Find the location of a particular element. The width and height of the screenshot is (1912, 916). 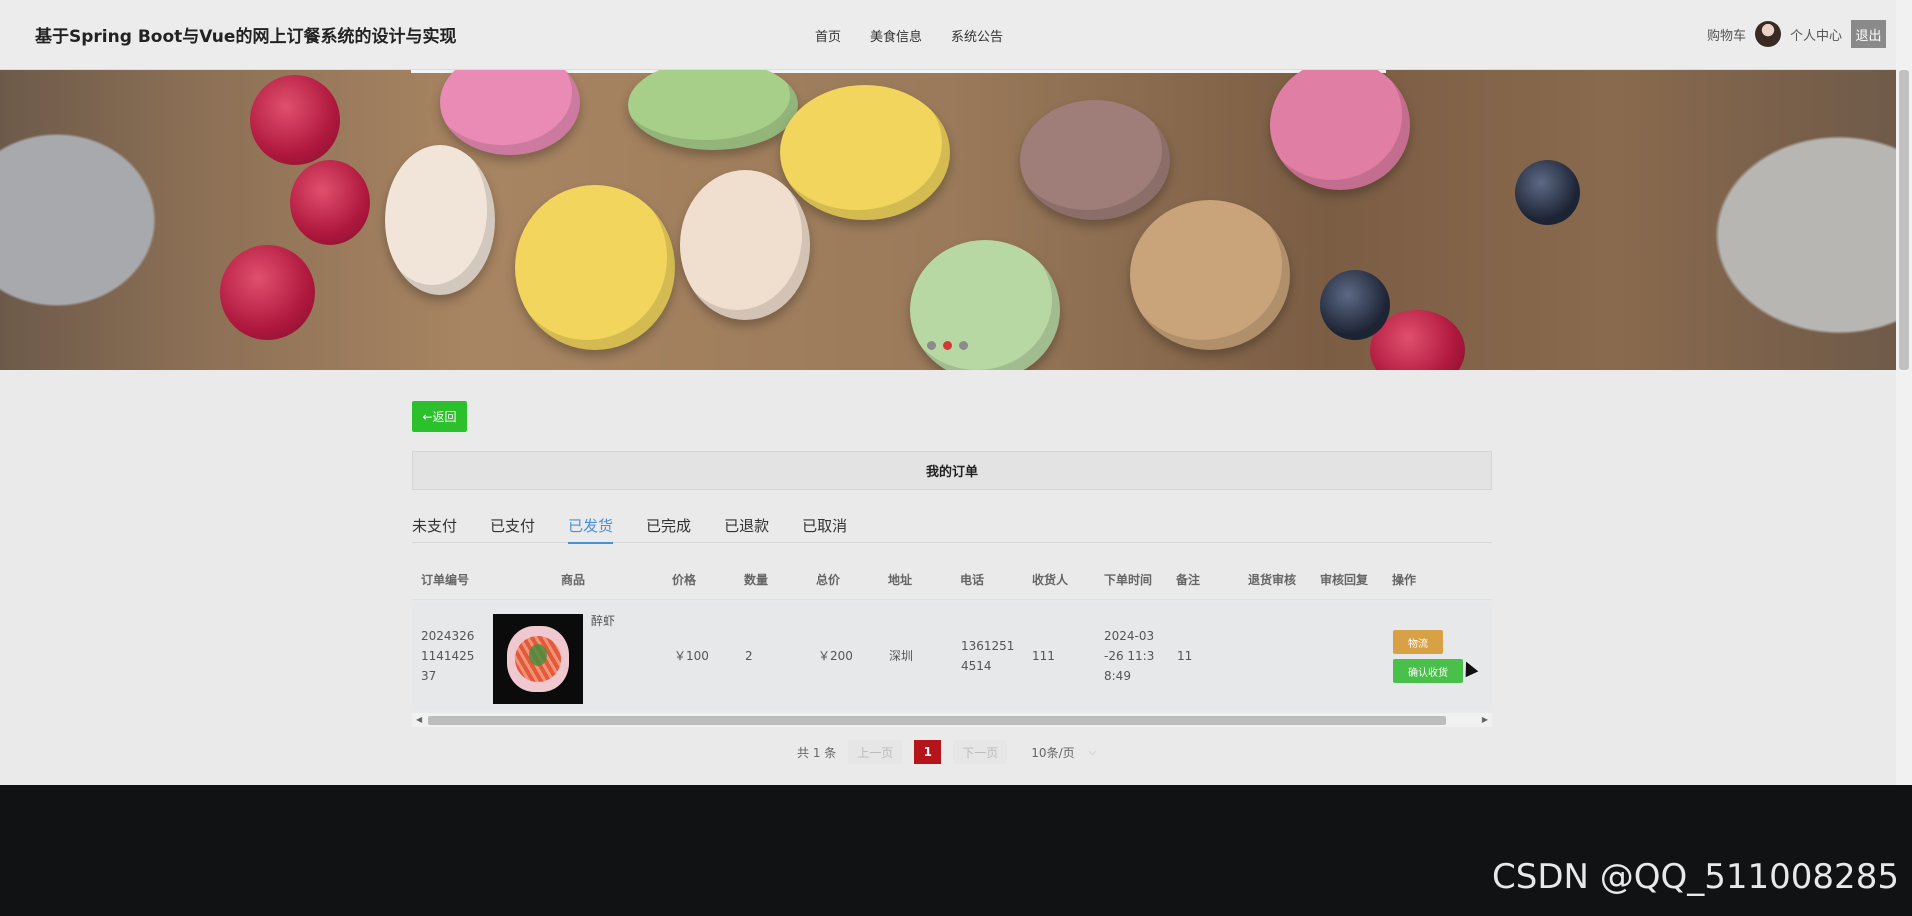

user-area: 购物车 个人中心 退出 is located at coordinates (1796, 34).